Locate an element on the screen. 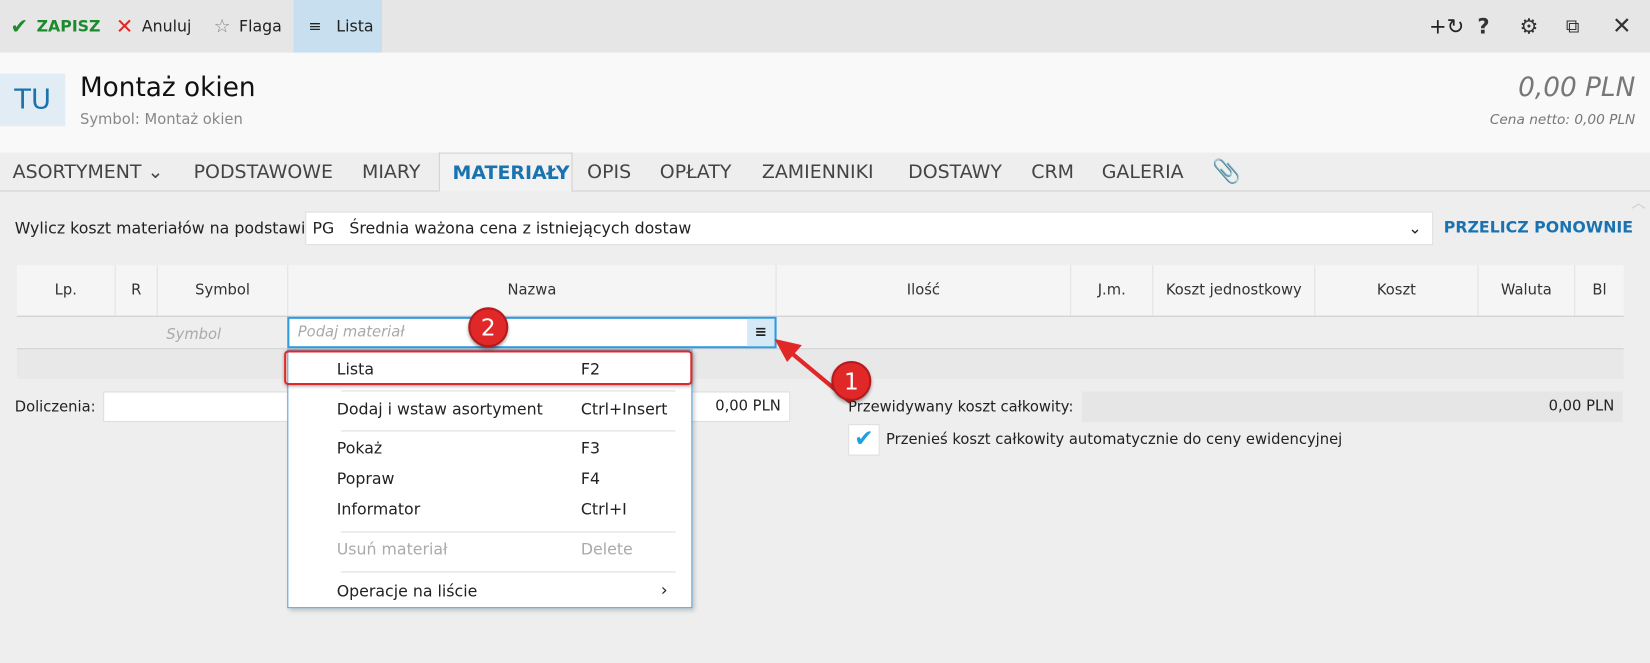 The image size is (1650, 663). symbol-input: Symbol is located at coordinates (193, 334).